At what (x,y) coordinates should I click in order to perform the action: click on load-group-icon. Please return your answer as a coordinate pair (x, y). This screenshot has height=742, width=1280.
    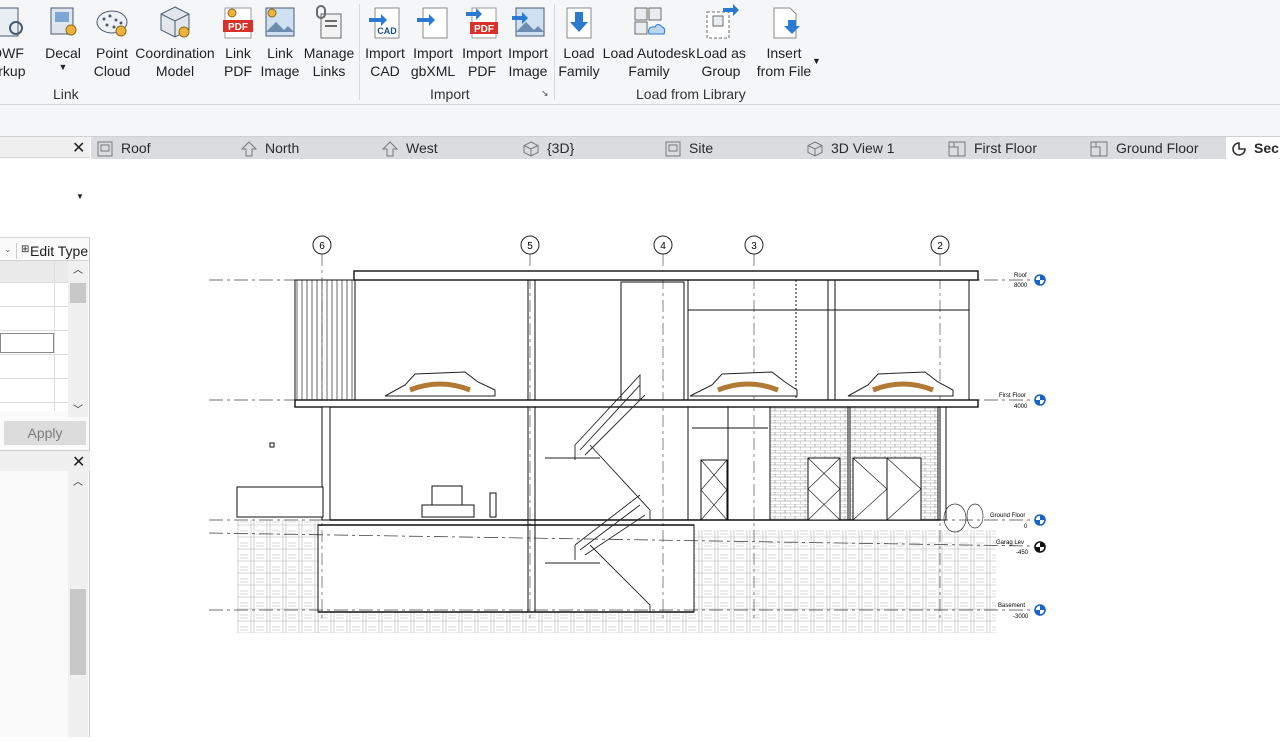
    Looking at the image, I should click on (722, 21).